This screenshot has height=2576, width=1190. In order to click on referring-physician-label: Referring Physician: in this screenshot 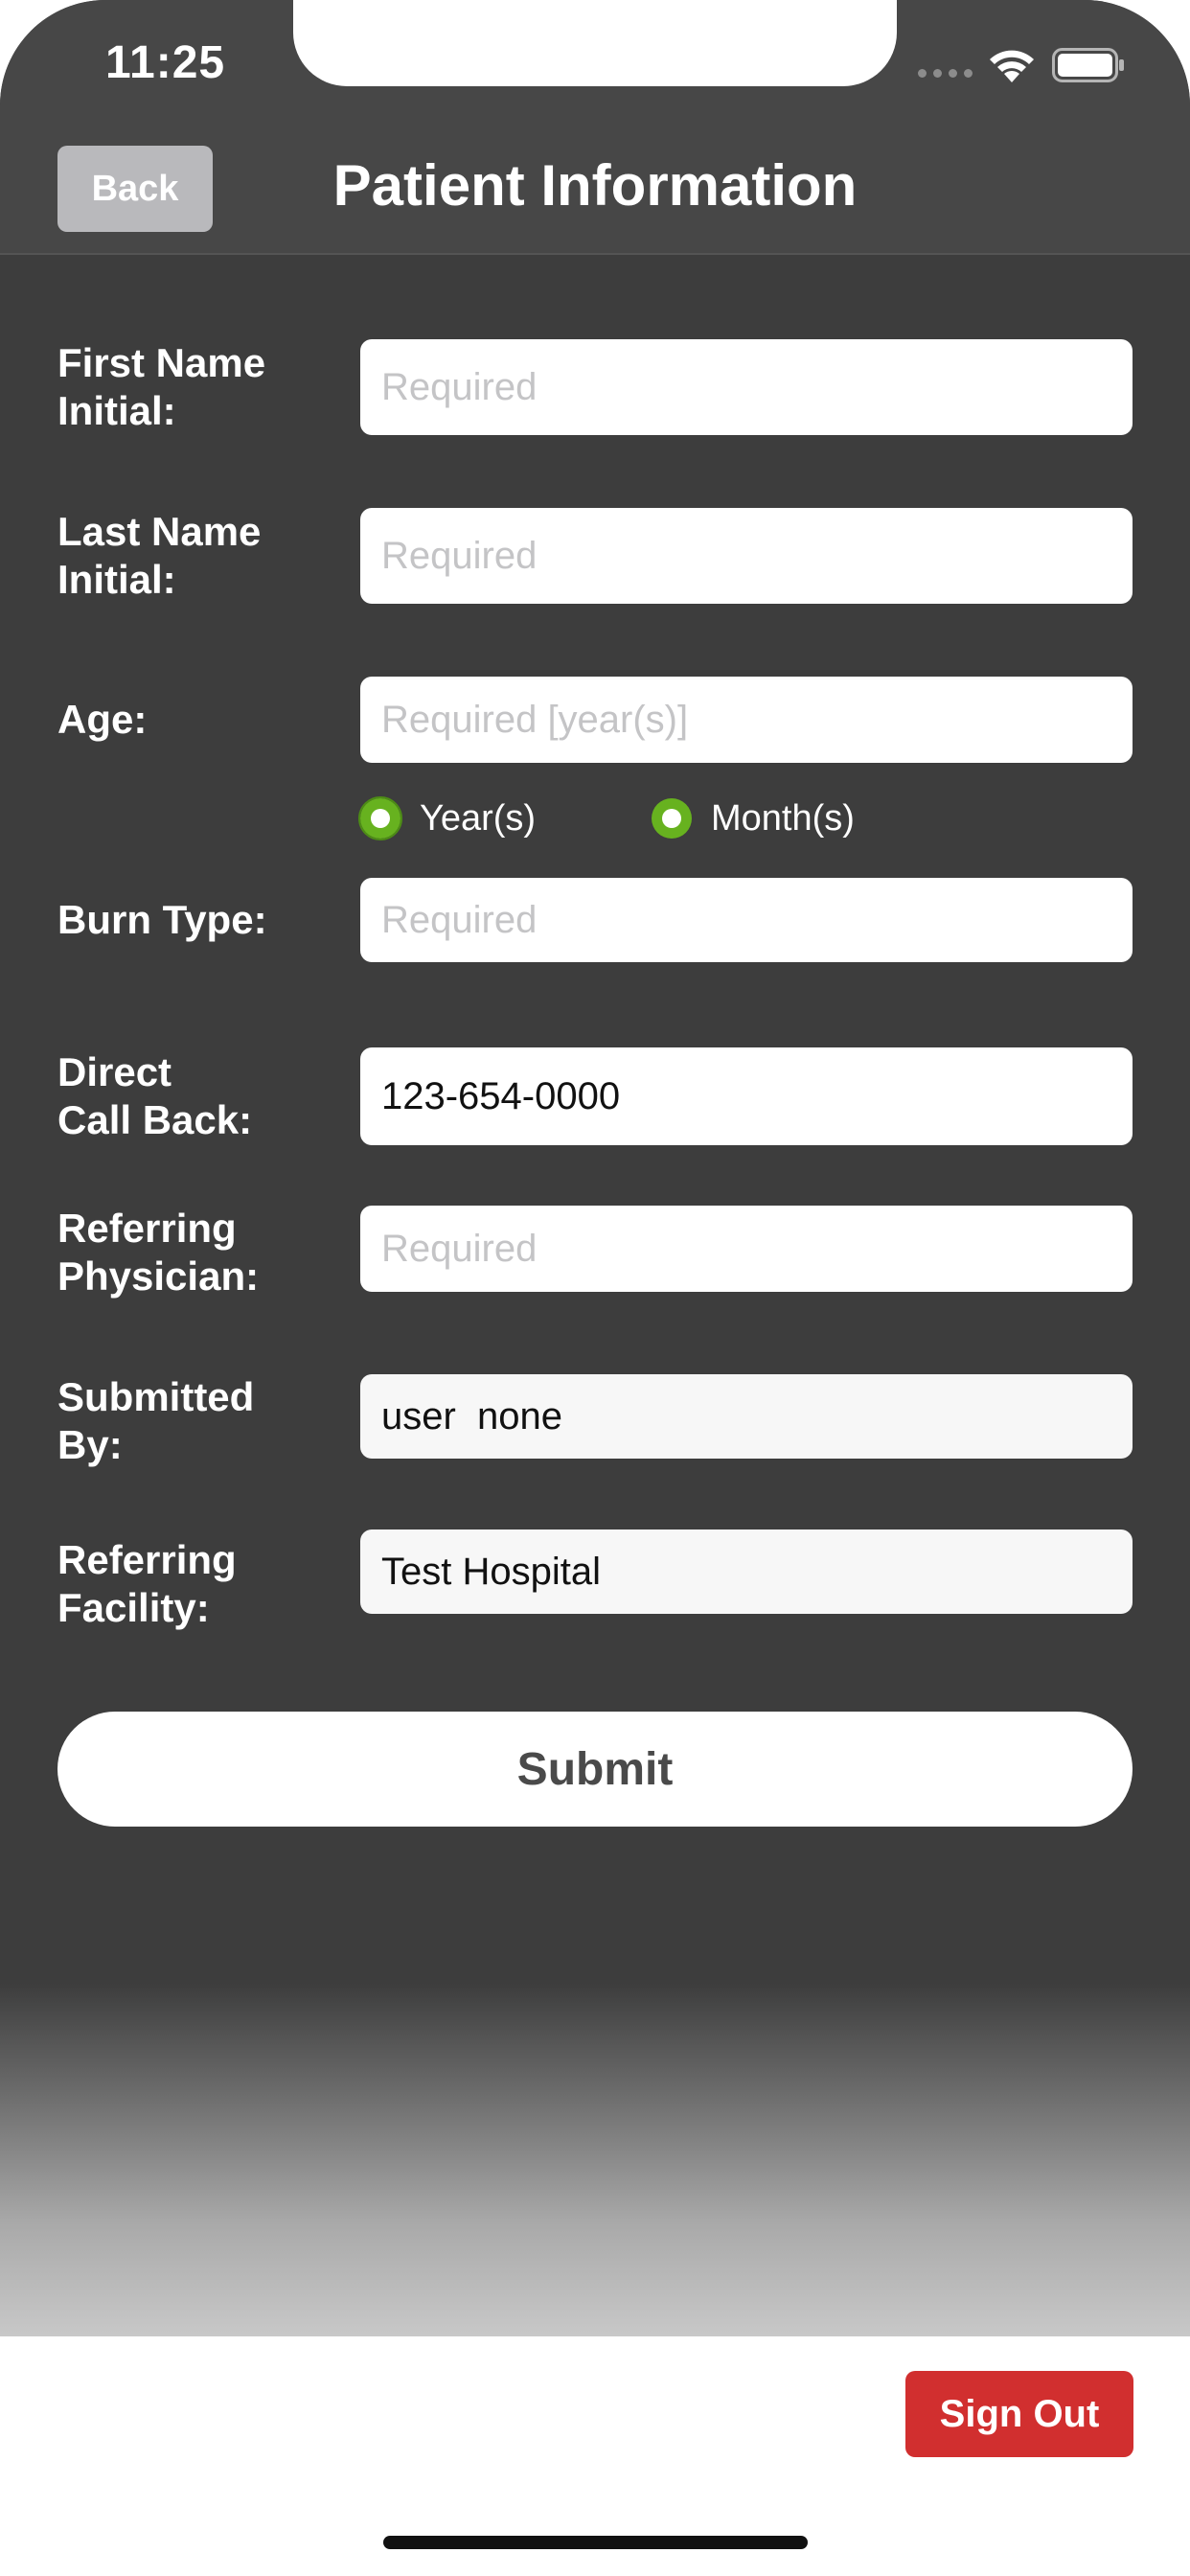, I will do `click(201, 1252)`.